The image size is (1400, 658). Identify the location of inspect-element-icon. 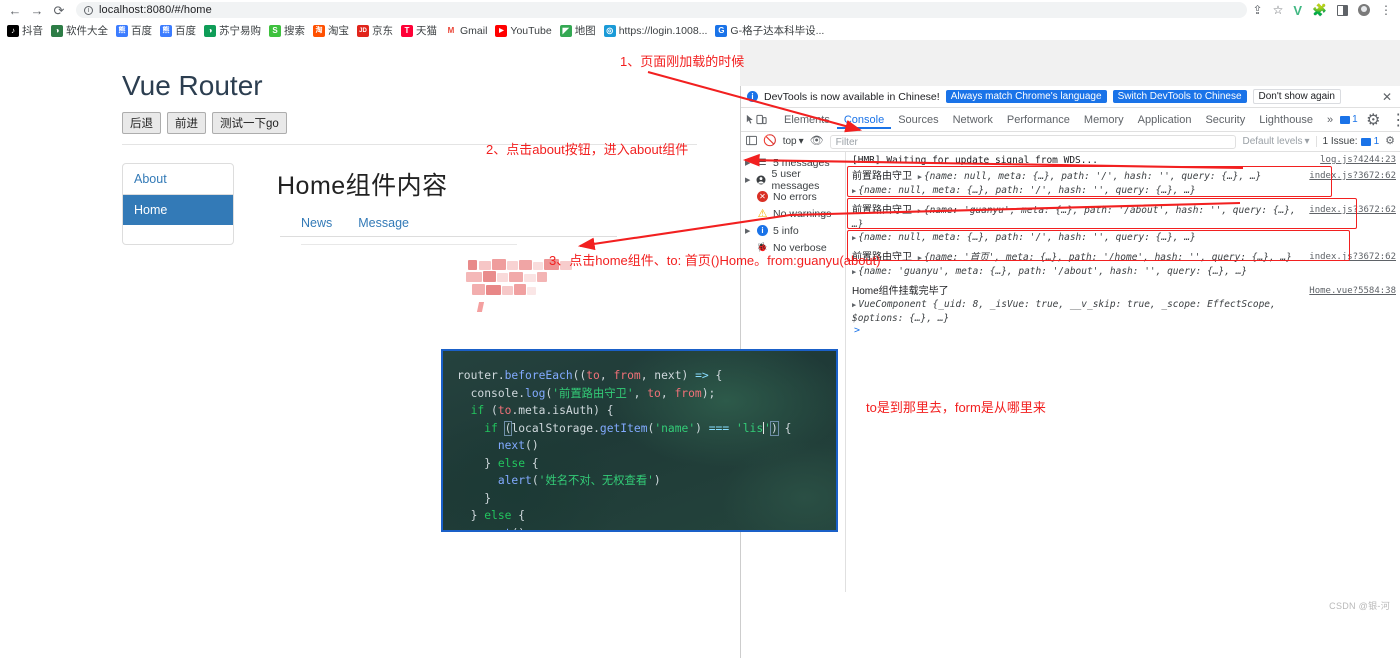
(750, 119).